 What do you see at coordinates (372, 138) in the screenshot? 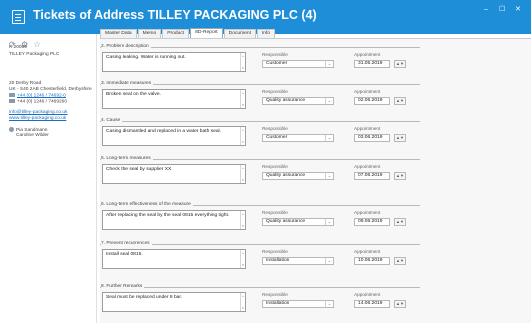
I see `appointment-date: 03.06.2019` at bounding box center [372, 138].